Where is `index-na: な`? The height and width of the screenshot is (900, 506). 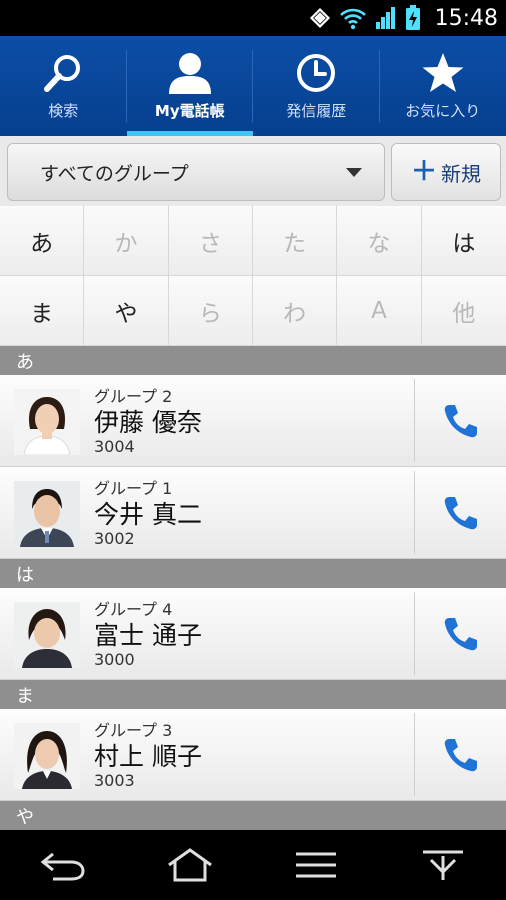 index-na: な is located at coordinates (379, 241).